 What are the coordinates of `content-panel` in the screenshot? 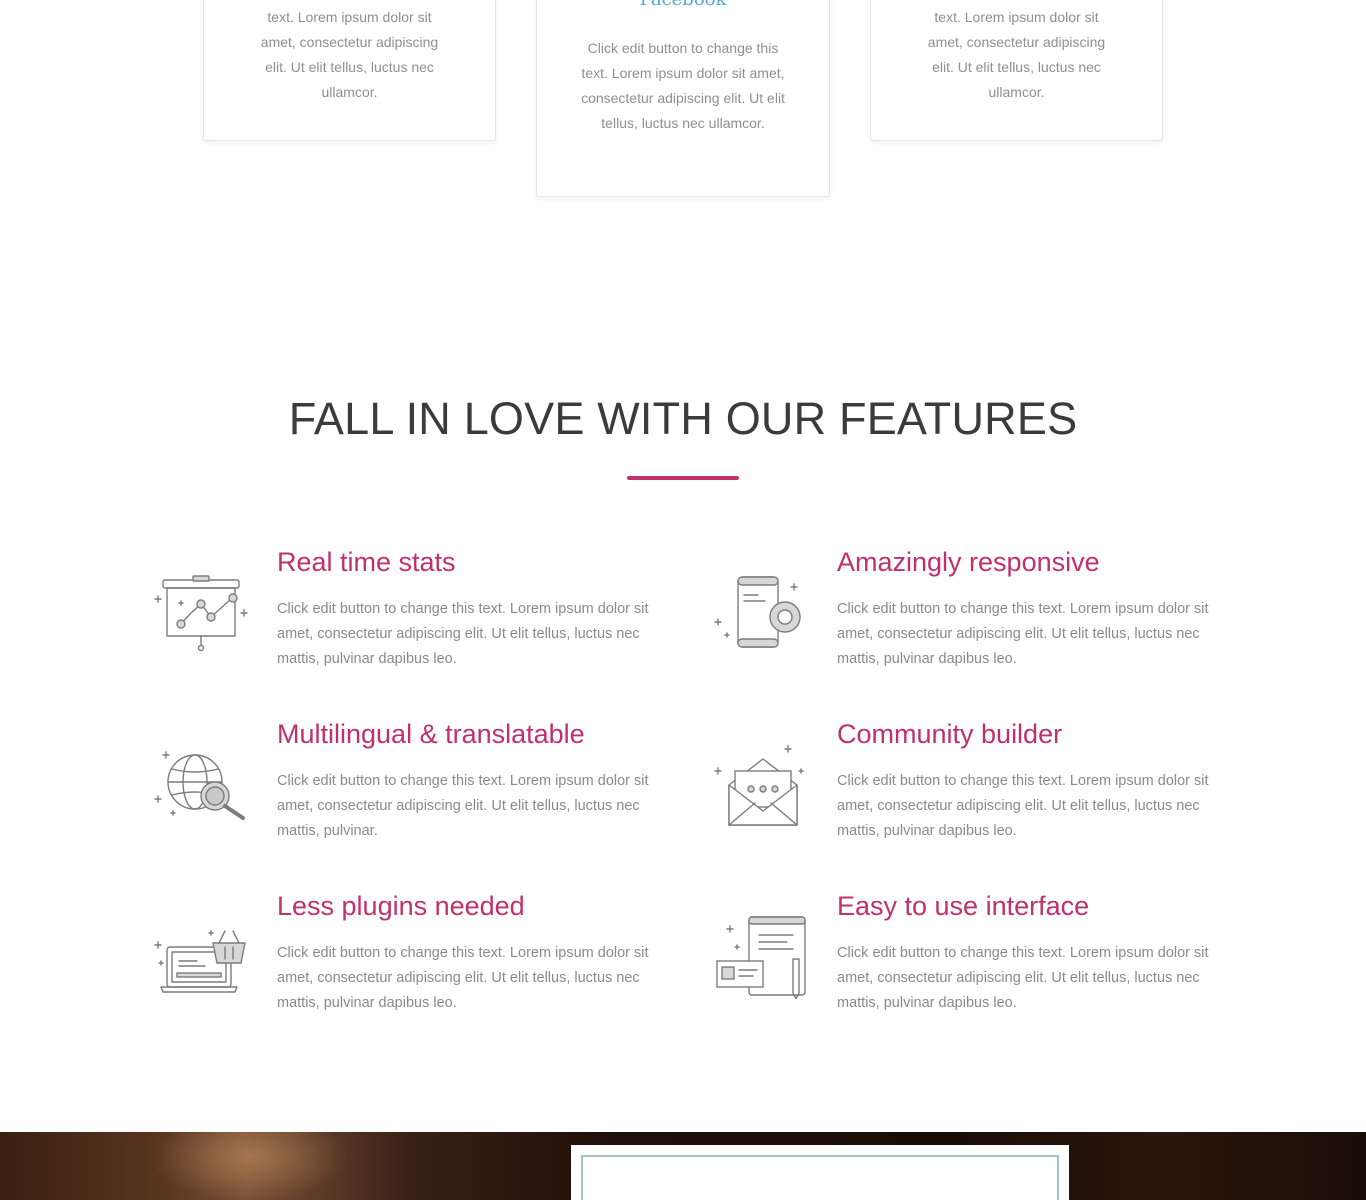 It's located at (820, 1172).